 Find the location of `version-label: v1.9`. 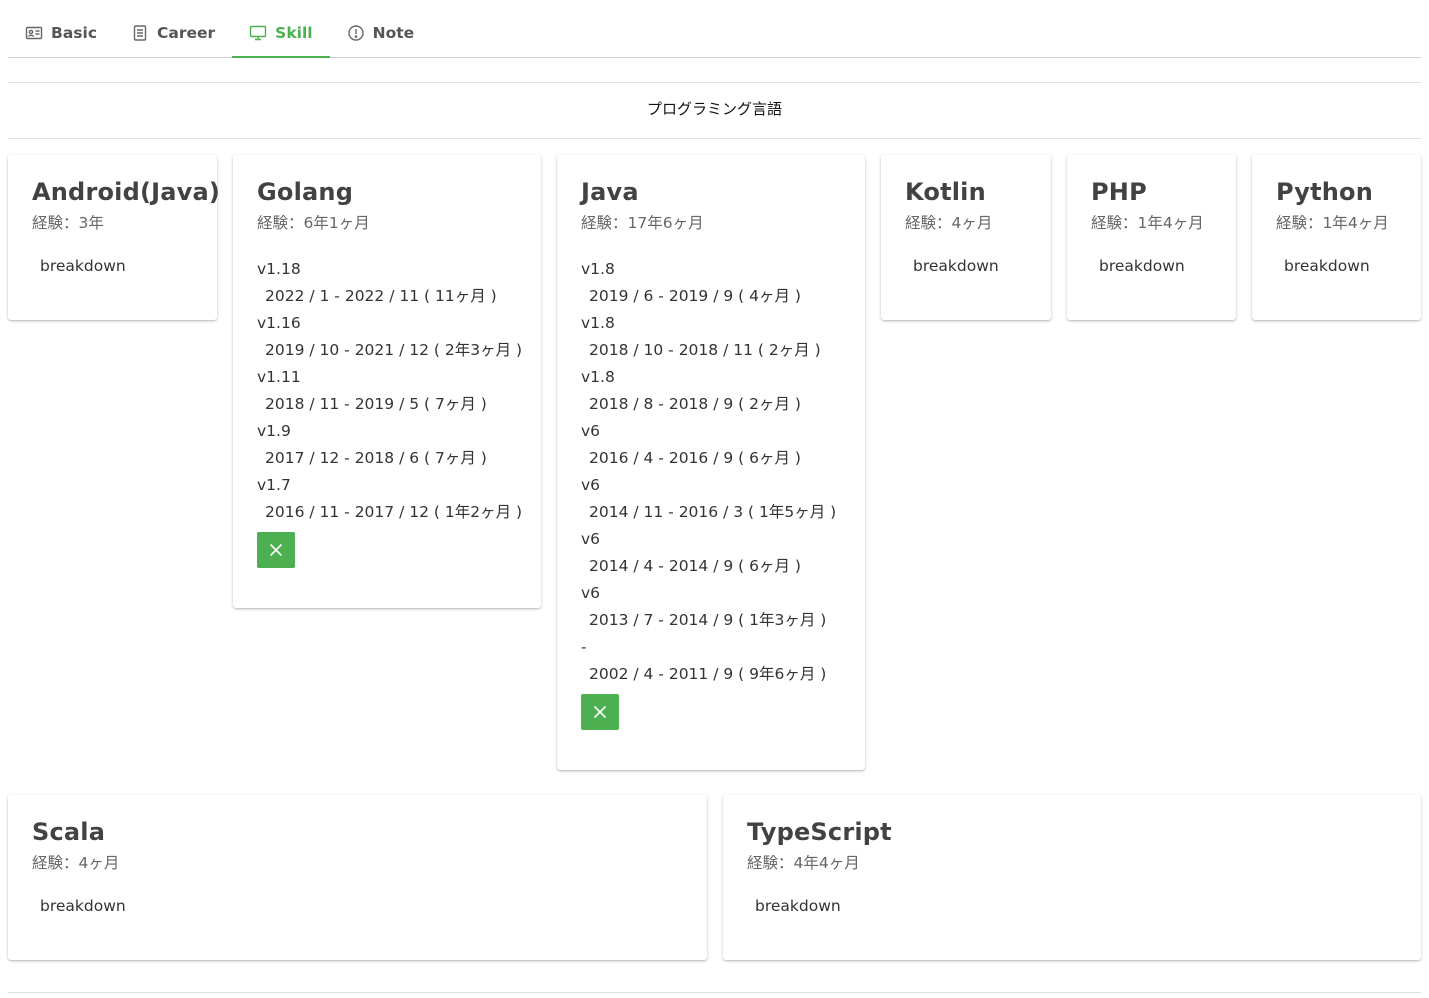

version-label: v1.9 is located at coordinates (274, 431).